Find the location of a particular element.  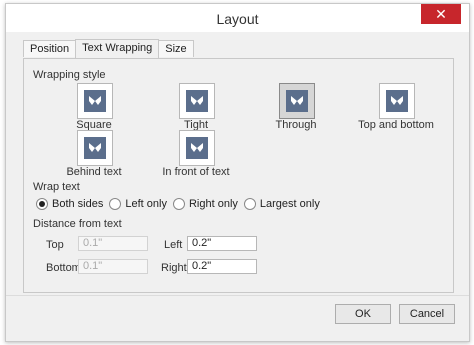

wrap-in-front-label: In front of text is located at coordinates (196, 172).